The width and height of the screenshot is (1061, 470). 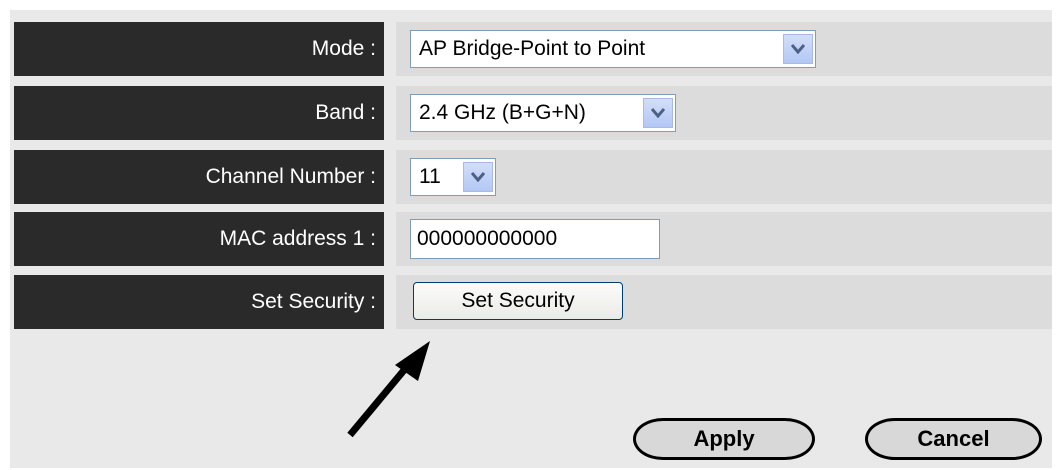 What do you see at coordinates (430, 176) in the screenshot?
I see `channel-select-value: 11` at bounding box center [430, 176].